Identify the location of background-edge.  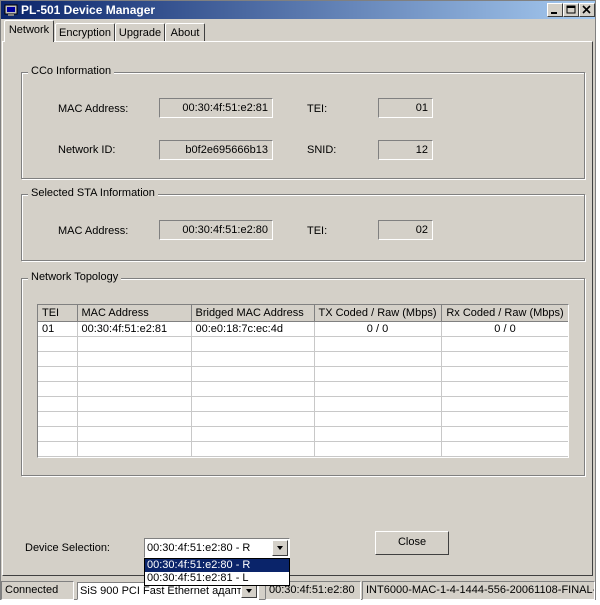
(598, 302).